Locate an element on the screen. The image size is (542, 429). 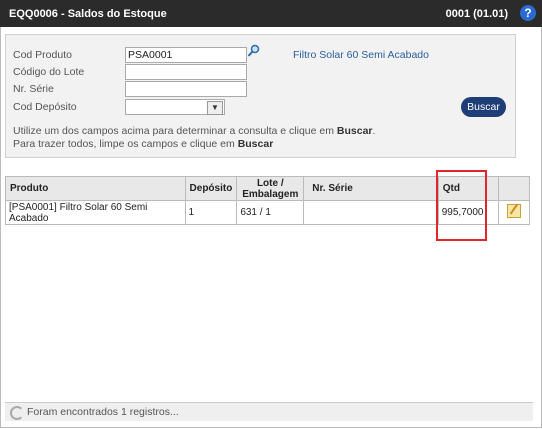
highlight-box is located at coordinates (461, 205).